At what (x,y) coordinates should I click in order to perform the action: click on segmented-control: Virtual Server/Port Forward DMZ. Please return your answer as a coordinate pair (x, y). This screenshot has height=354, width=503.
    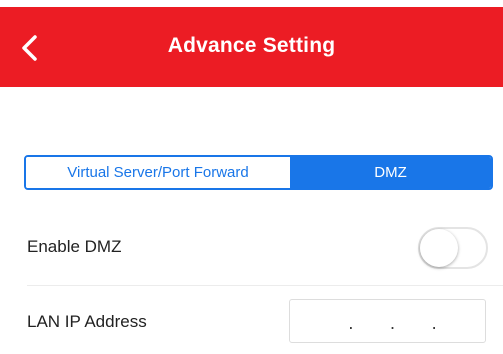
    Looking at the image, I should click on (258, 172).